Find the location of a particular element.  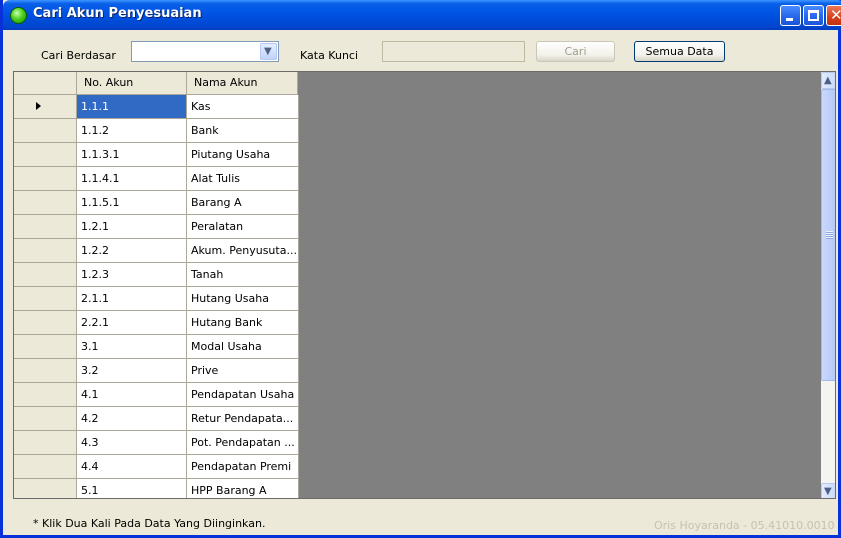

cell-account-number: 2.2.1 is located at coordinates (132, 323).